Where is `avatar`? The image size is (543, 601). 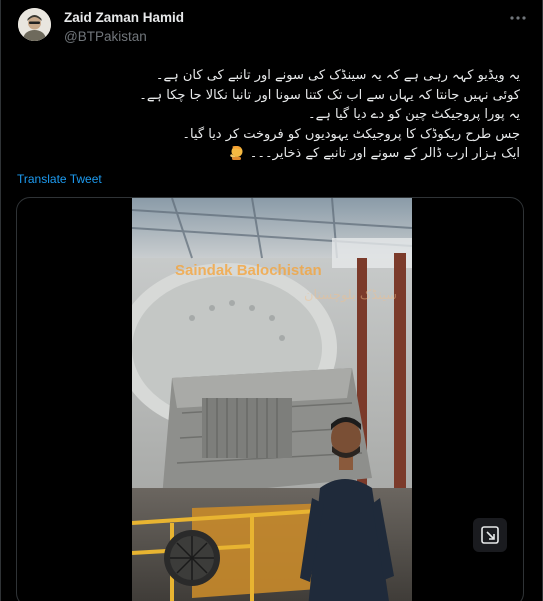
avatar is located at coordinates (34, 24).